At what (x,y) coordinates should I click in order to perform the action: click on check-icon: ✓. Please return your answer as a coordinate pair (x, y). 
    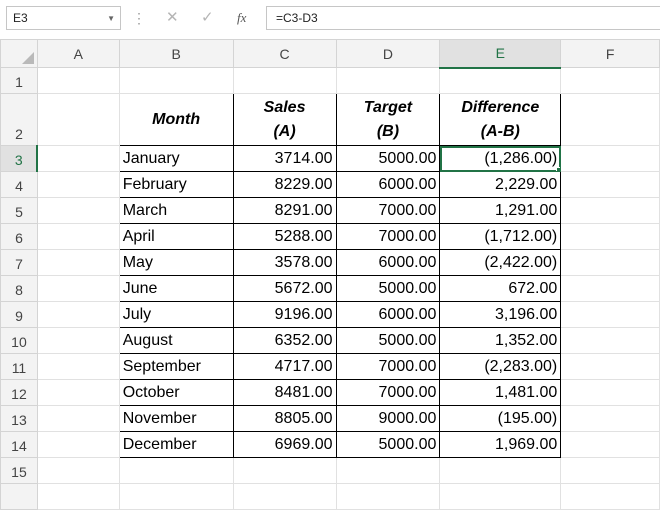
    Looking at the image, I should click on (207, 17).